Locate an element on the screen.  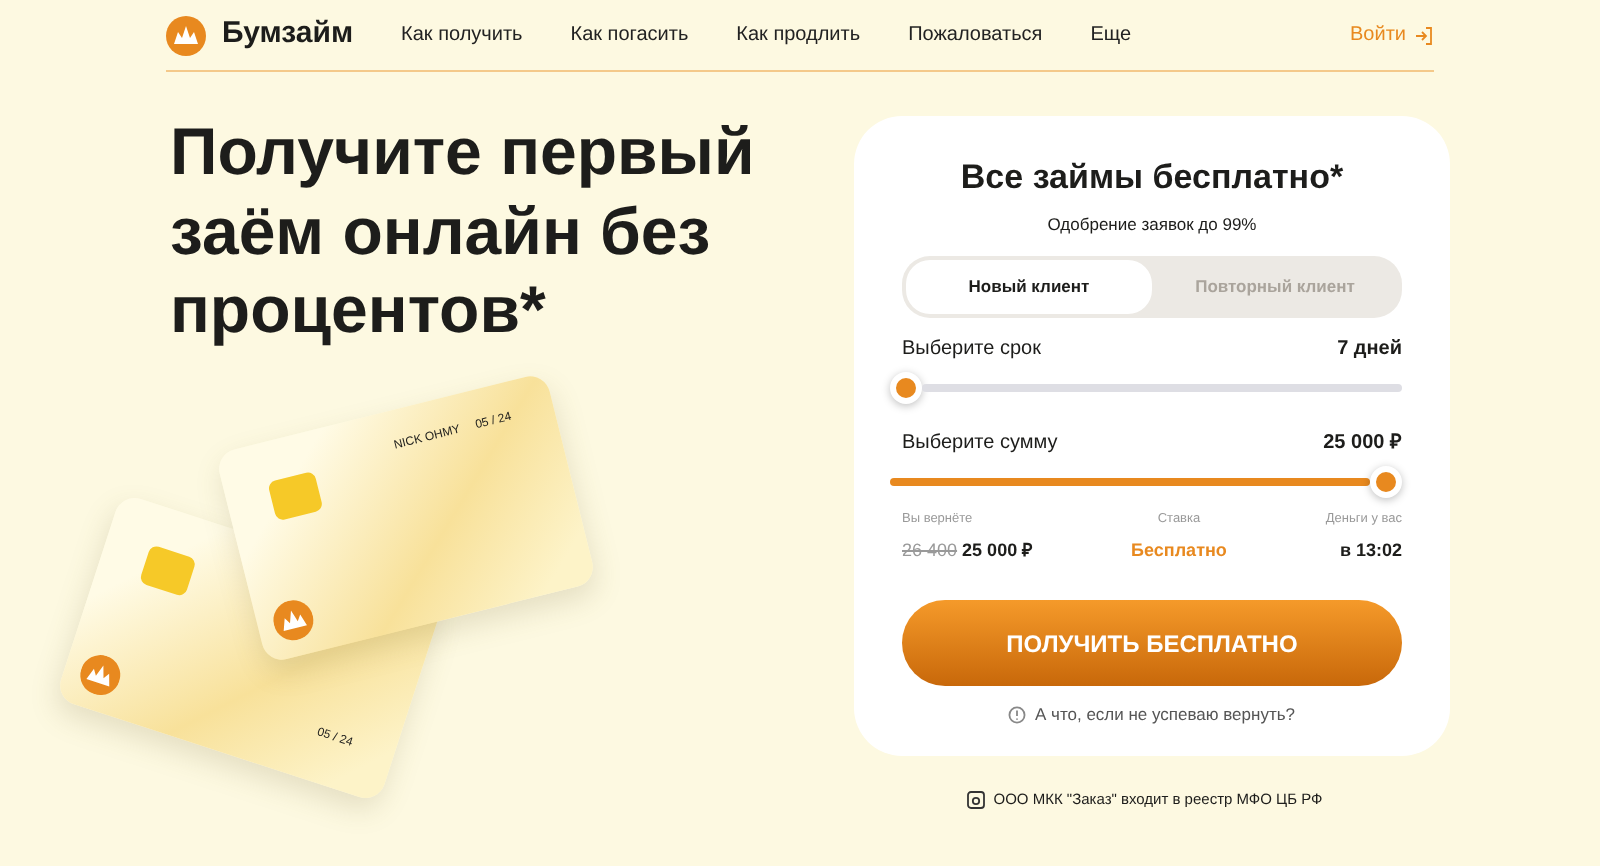
help-link: А что, если не успеваю вернуть? is located at coordinates (1165, 715).